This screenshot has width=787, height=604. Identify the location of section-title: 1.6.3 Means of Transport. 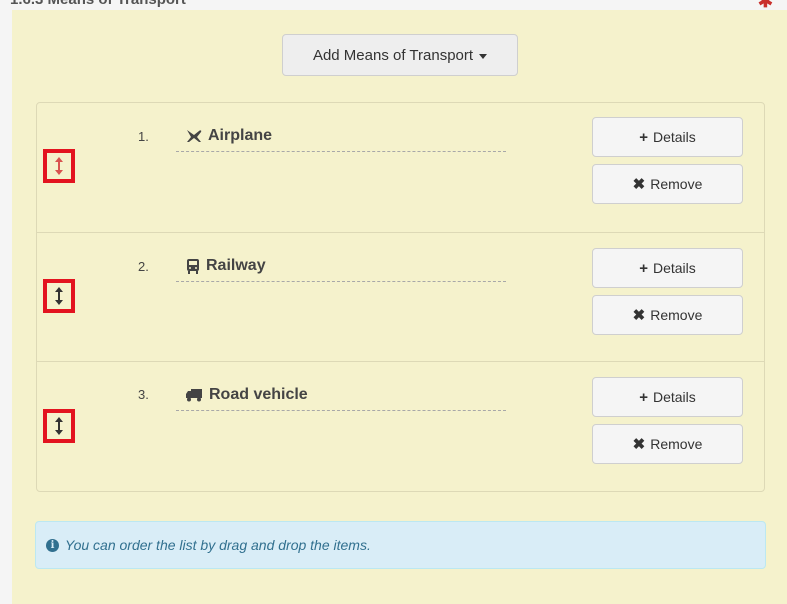
(98, 4).